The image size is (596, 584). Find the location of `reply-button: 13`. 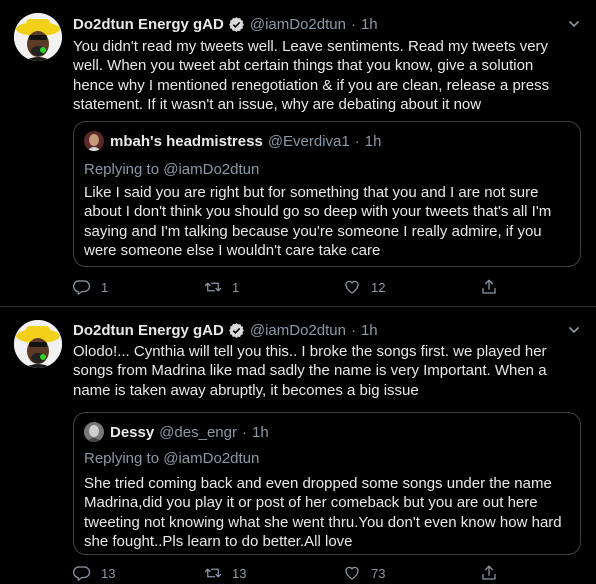

reply-button: 13 is located at coordinates (94, 573).